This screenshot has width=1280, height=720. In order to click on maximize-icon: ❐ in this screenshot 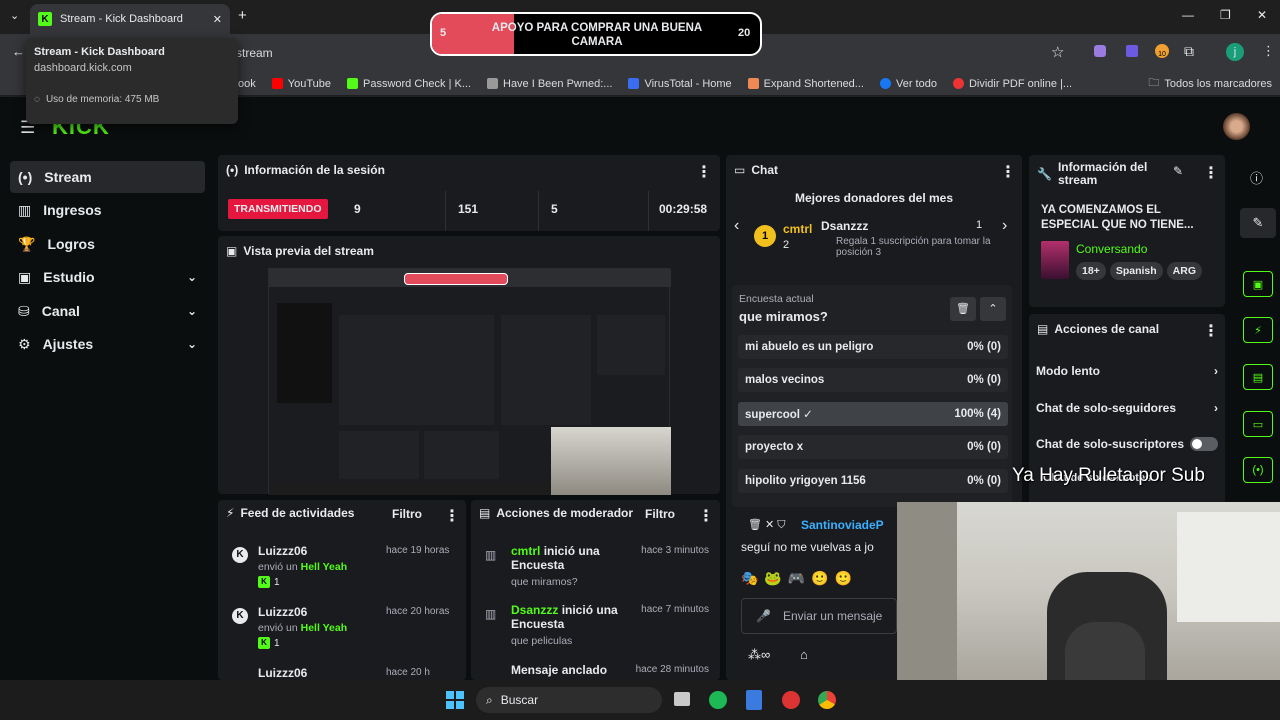, I will do `click(1225, 15)`.